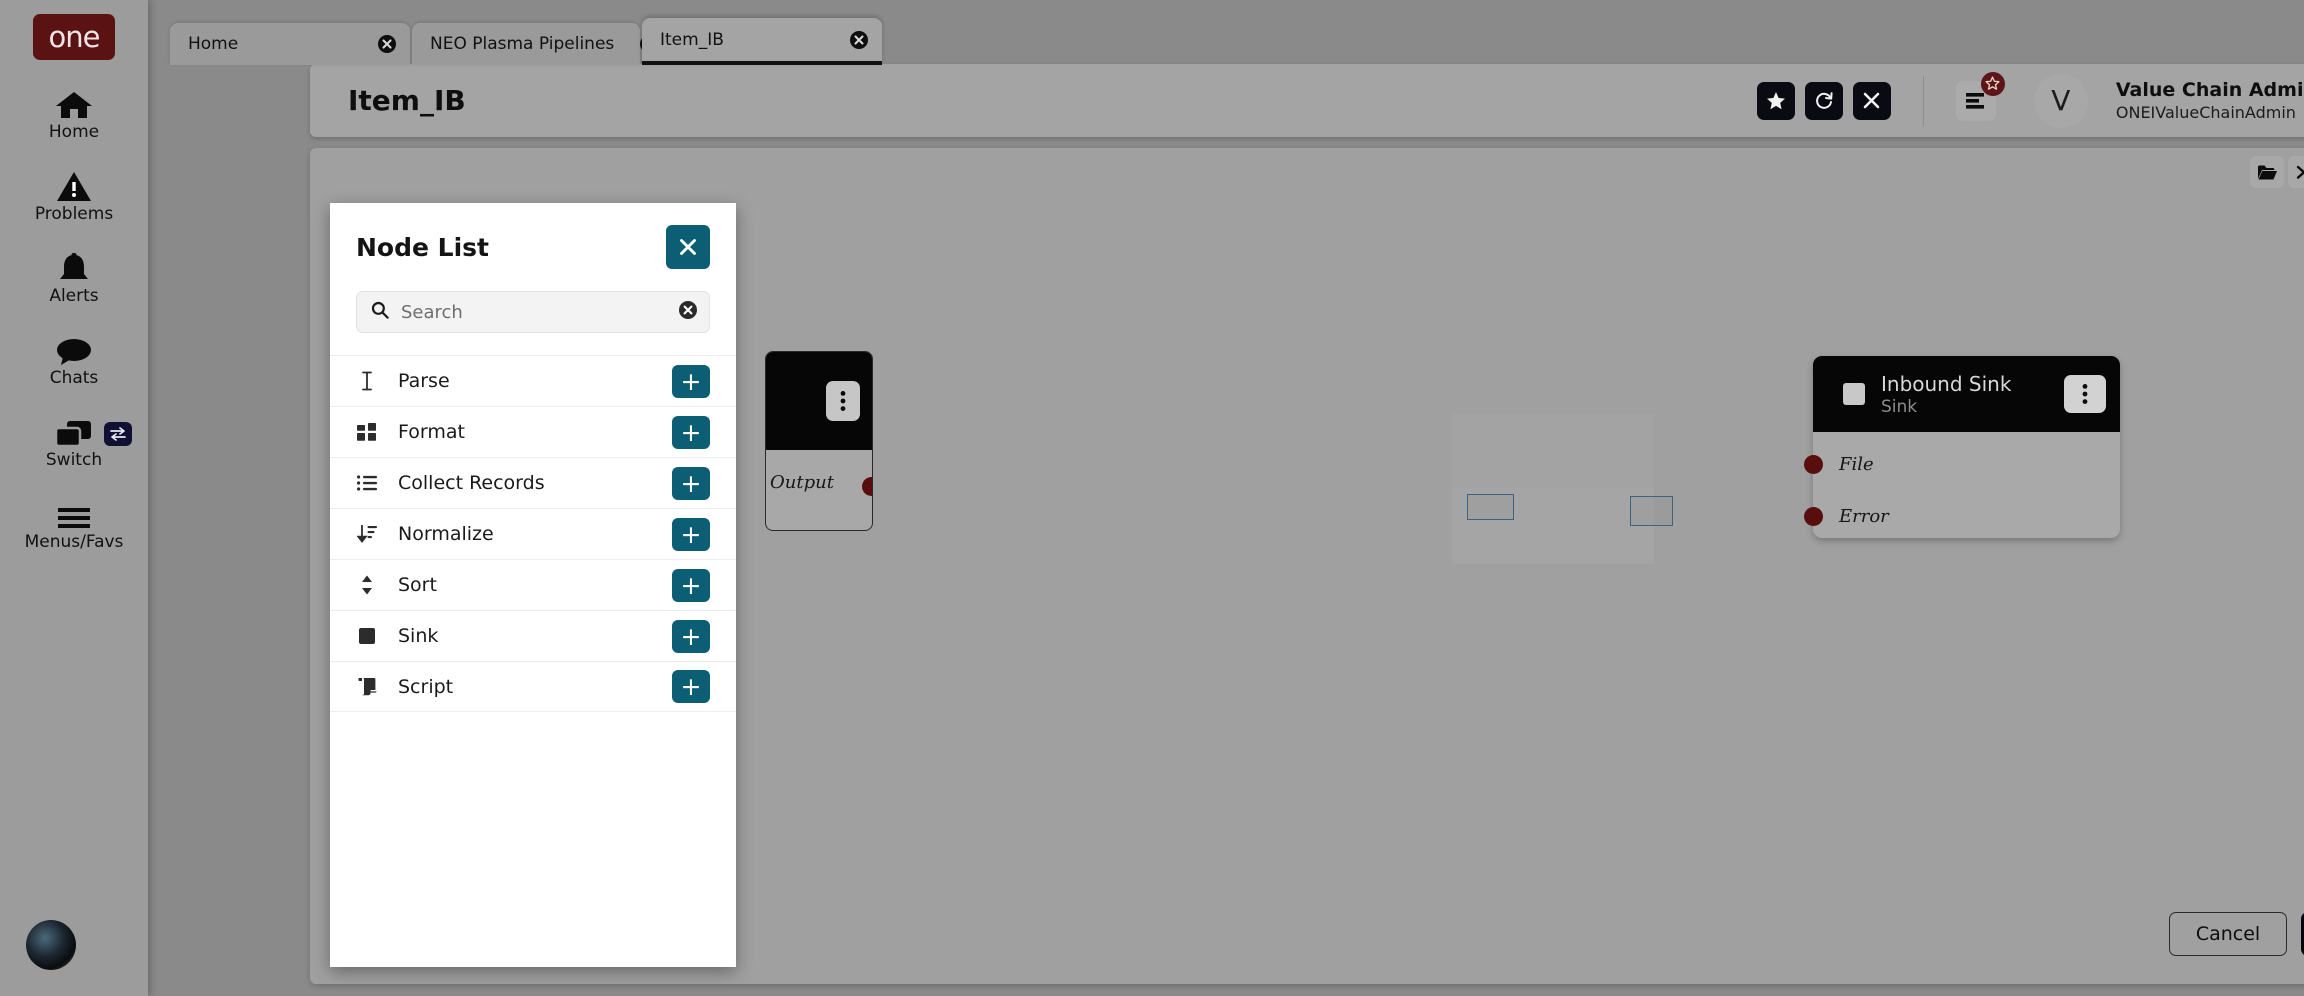 The width and height of the screenshot is (2304, 996). I want to click on canvas-toolbar, so click(2277, 172).